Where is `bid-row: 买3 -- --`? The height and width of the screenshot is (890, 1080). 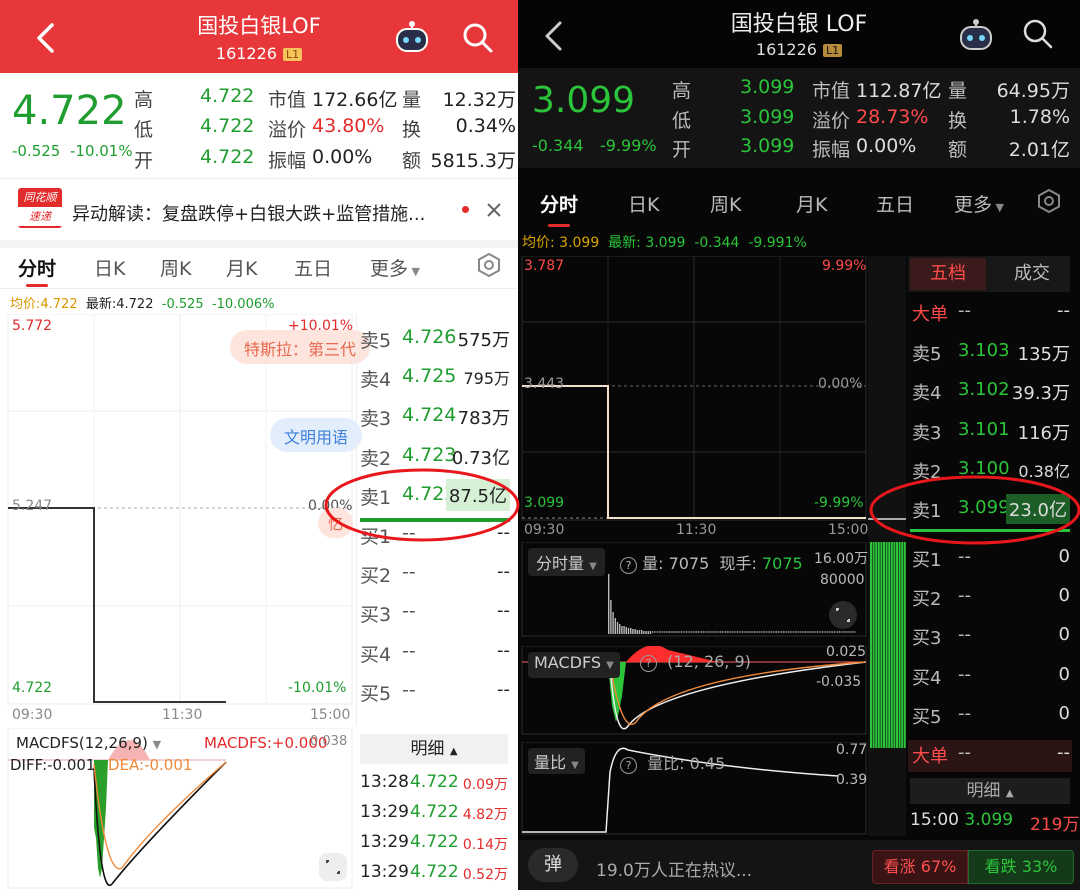
bid-row: 买3 -- -- is located at coordinates (436, 614).